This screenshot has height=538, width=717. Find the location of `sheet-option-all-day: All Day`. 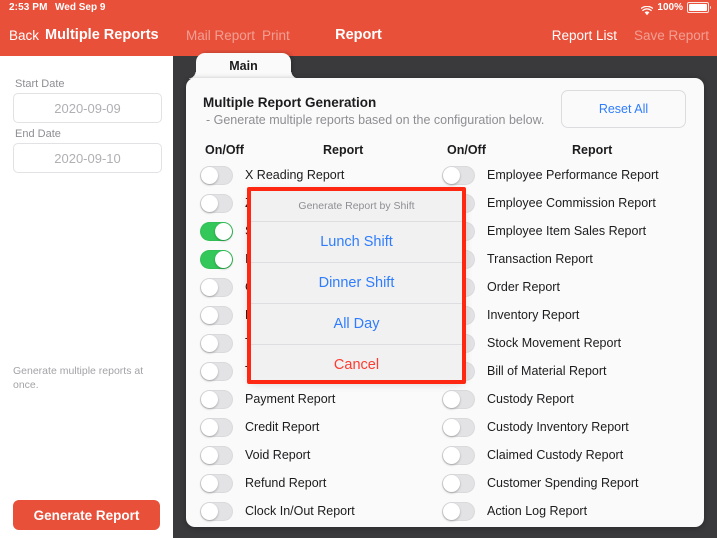

sheet-option-all-day: All Day is located at coordinates (356, 324).